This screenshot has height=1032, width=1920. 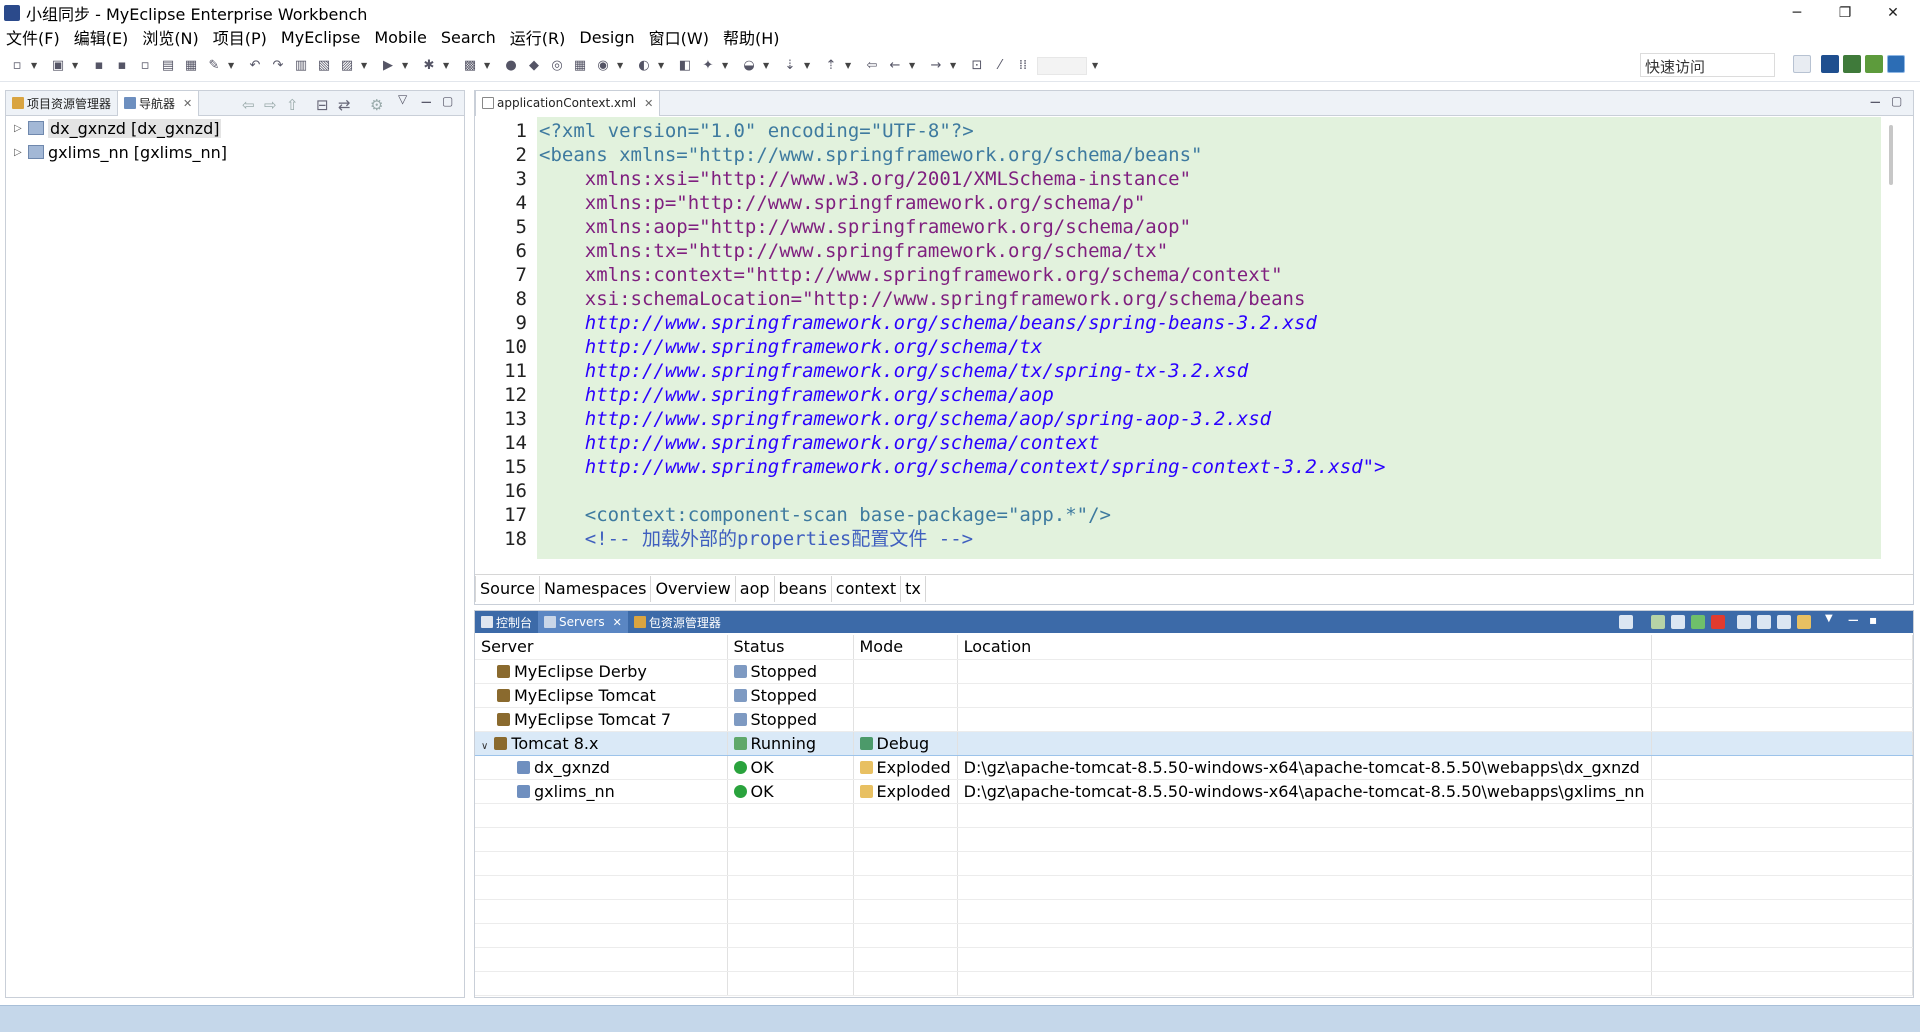 I want to click on chevron-down-icon: ▽, so click(x=402, y=99).